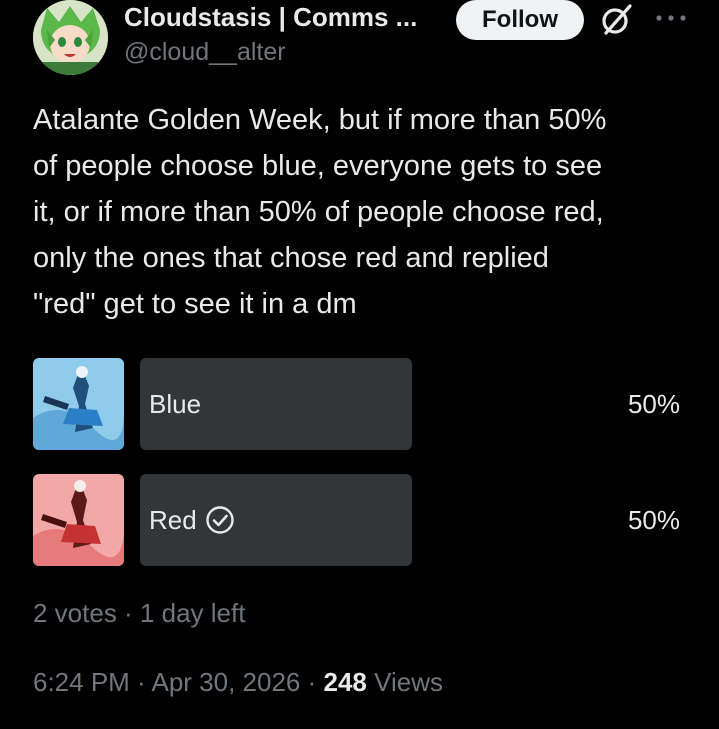  What do you see at coordinates (81, 682) in the screenshot?
I see `tweet-time: 6:24 PM` at bounding box center [81, 682].